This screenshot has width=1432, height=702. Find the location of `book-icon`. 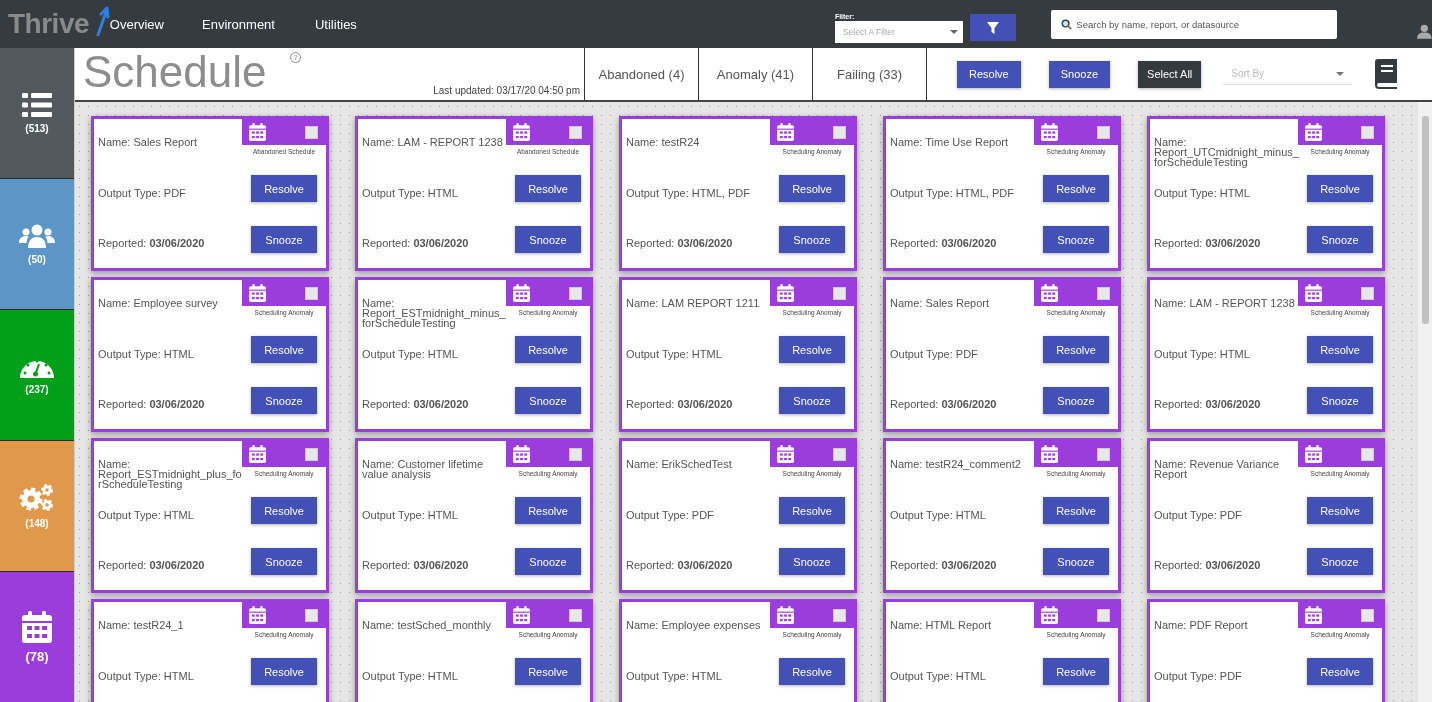

book-icon is located at coordinates (1387, 74).